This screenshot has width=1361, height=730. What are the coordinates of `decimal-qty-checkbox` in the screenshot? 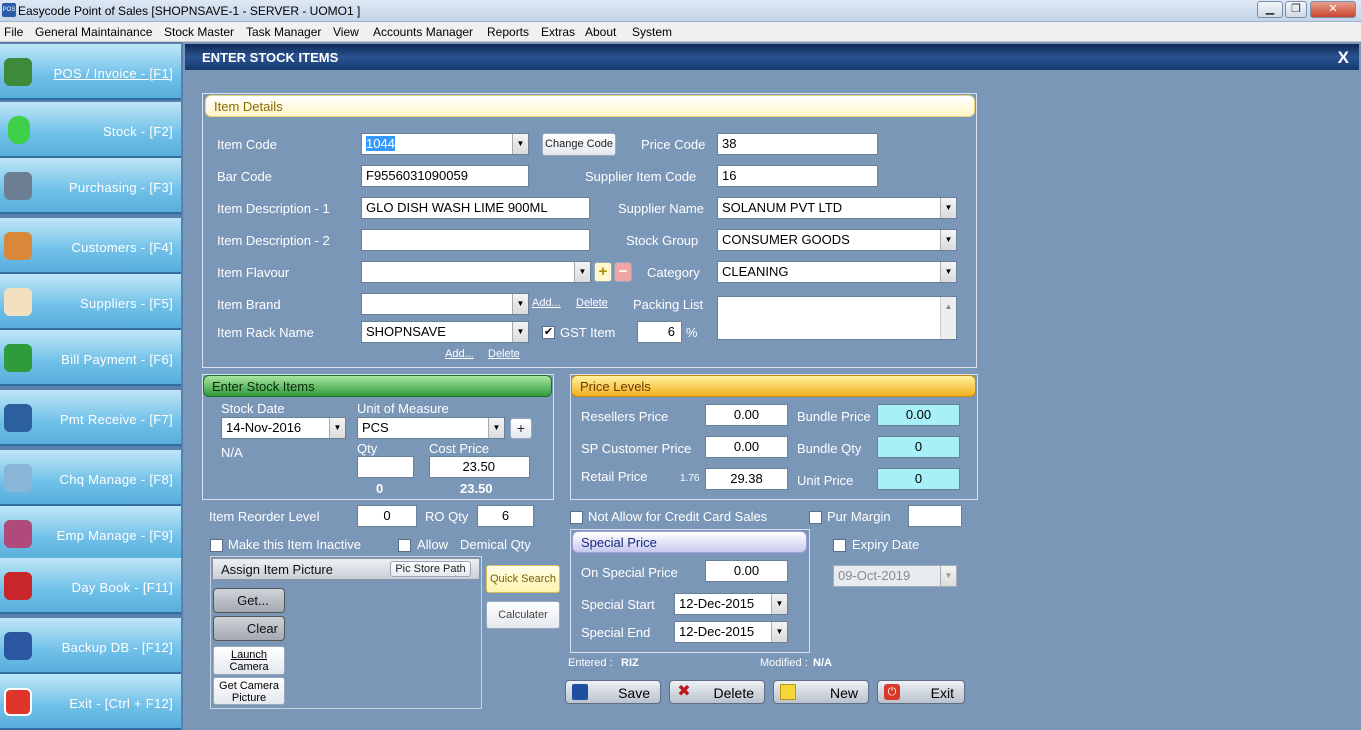 It's located at (404, 545).